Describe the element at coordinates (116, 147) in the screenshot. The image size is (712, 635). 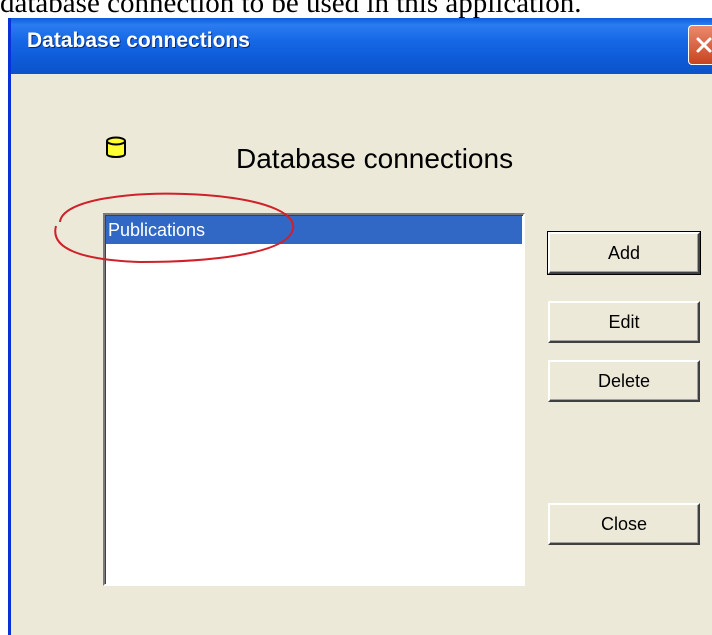
I see `database-cylinder-icon` at that location.